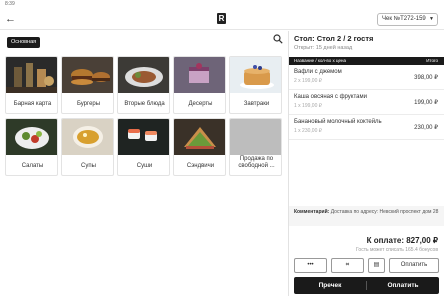 The height and width of the screenshot is (296, 444). What do you see at coordinates (366, 77) in the screenshot?
I see `order-item: Вафли с джемом 2 x 199,00 ₽ 398,00 ₽` at bounding box center [366, 77].